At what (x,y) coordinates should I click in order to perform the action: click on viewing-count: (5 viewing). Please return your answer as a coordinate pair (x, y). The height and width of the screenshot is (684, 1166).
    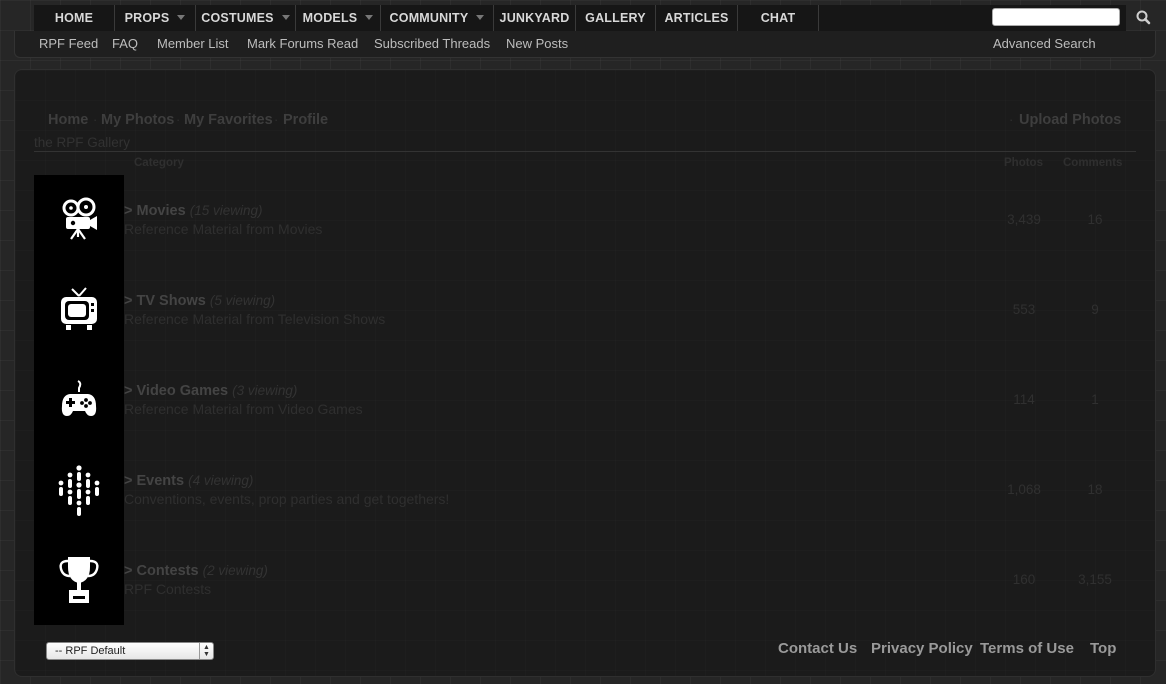
    Looking at the image, I should click on (242, 300).